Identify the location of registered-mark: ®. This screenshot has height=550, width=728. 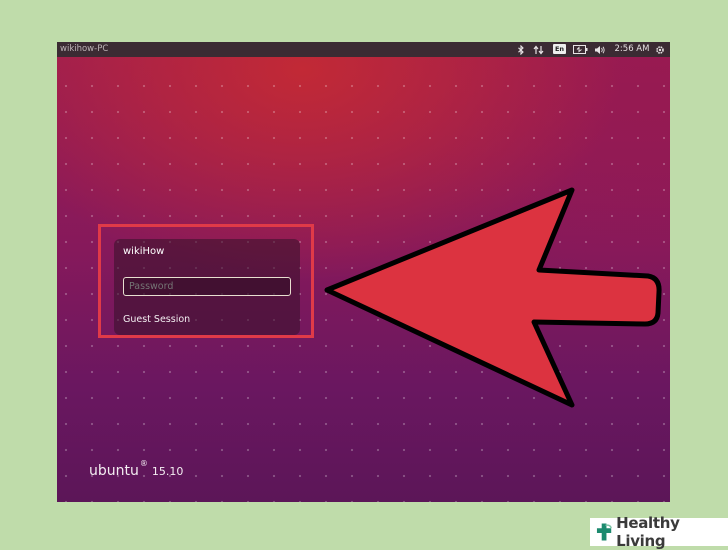
(143, 463).